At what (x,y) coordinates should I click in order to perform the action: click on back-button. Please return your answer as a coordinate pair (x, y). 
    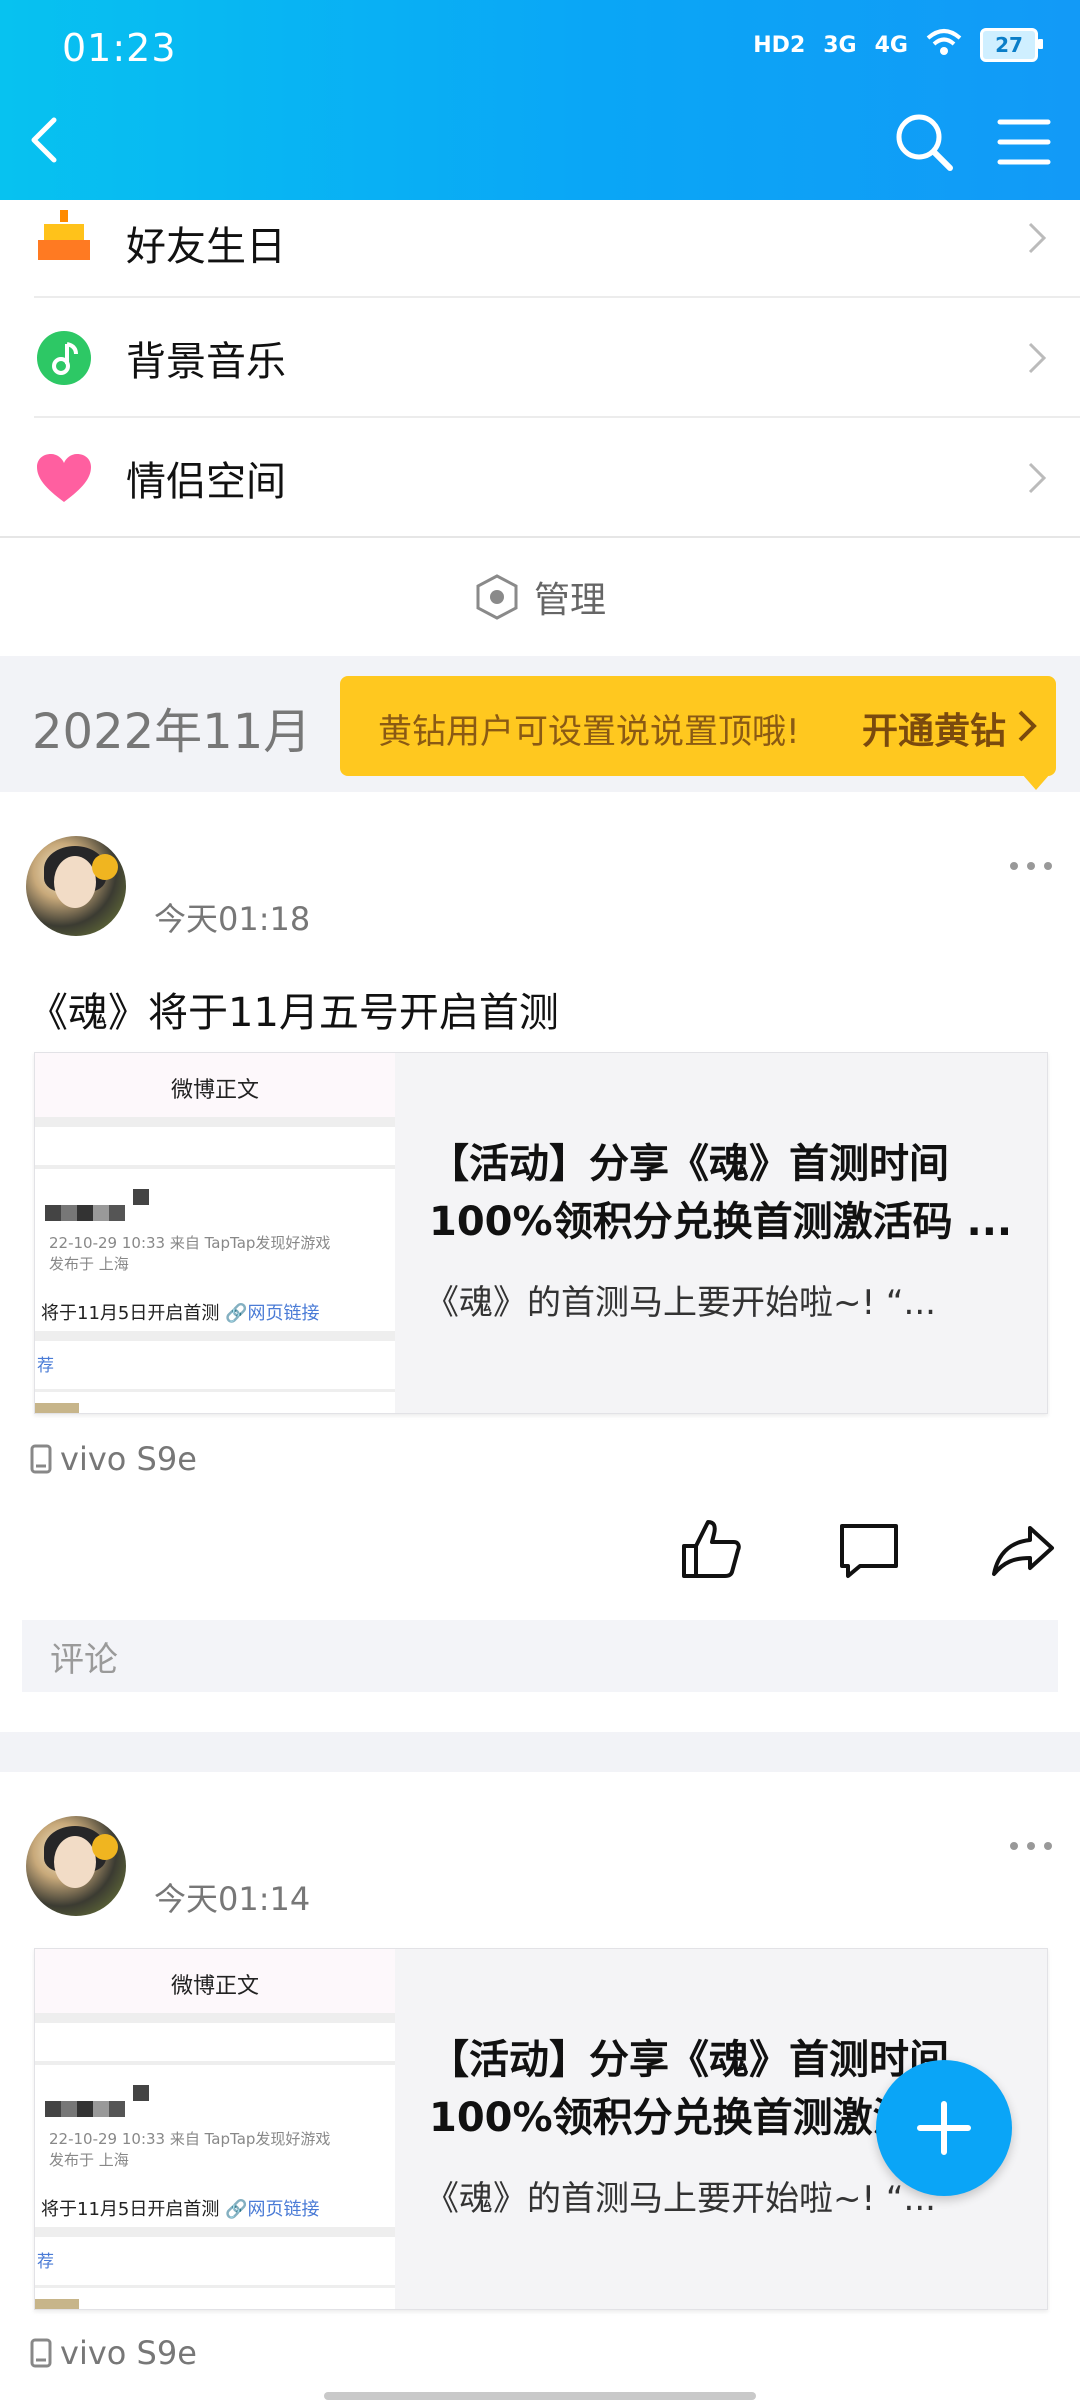
    Looking at the image, I should click on (48, 140).